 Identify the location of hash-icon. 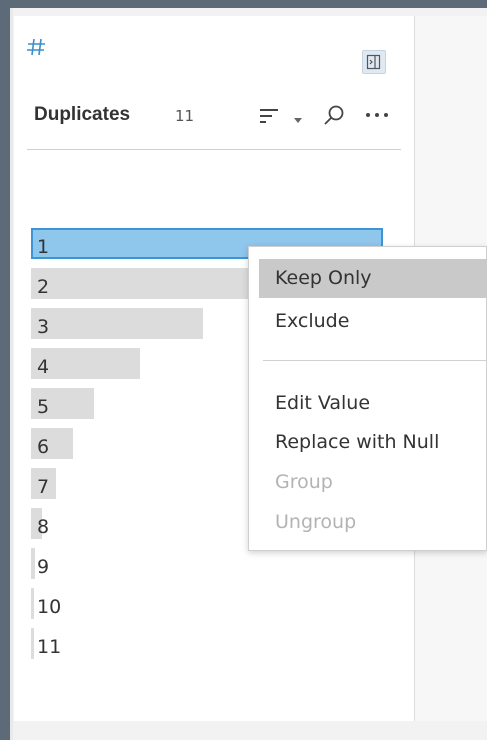
(37, 47).